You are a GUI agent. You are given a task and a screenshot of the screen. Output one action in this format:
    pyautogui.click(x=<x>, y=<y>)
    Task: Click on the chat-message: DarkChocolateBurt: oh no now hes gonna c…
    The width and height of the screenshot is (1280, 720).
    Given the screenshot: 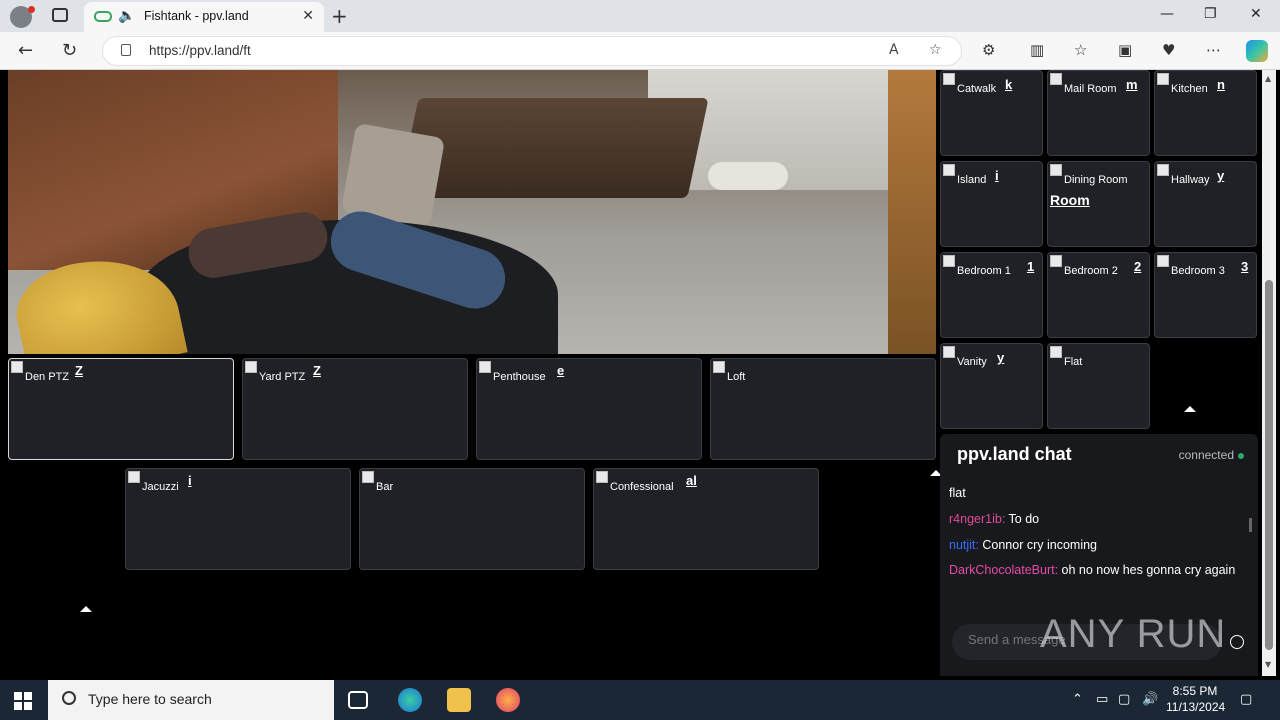 What is the action you would take?
    pyautogui.click(x=1092, y=570)
    